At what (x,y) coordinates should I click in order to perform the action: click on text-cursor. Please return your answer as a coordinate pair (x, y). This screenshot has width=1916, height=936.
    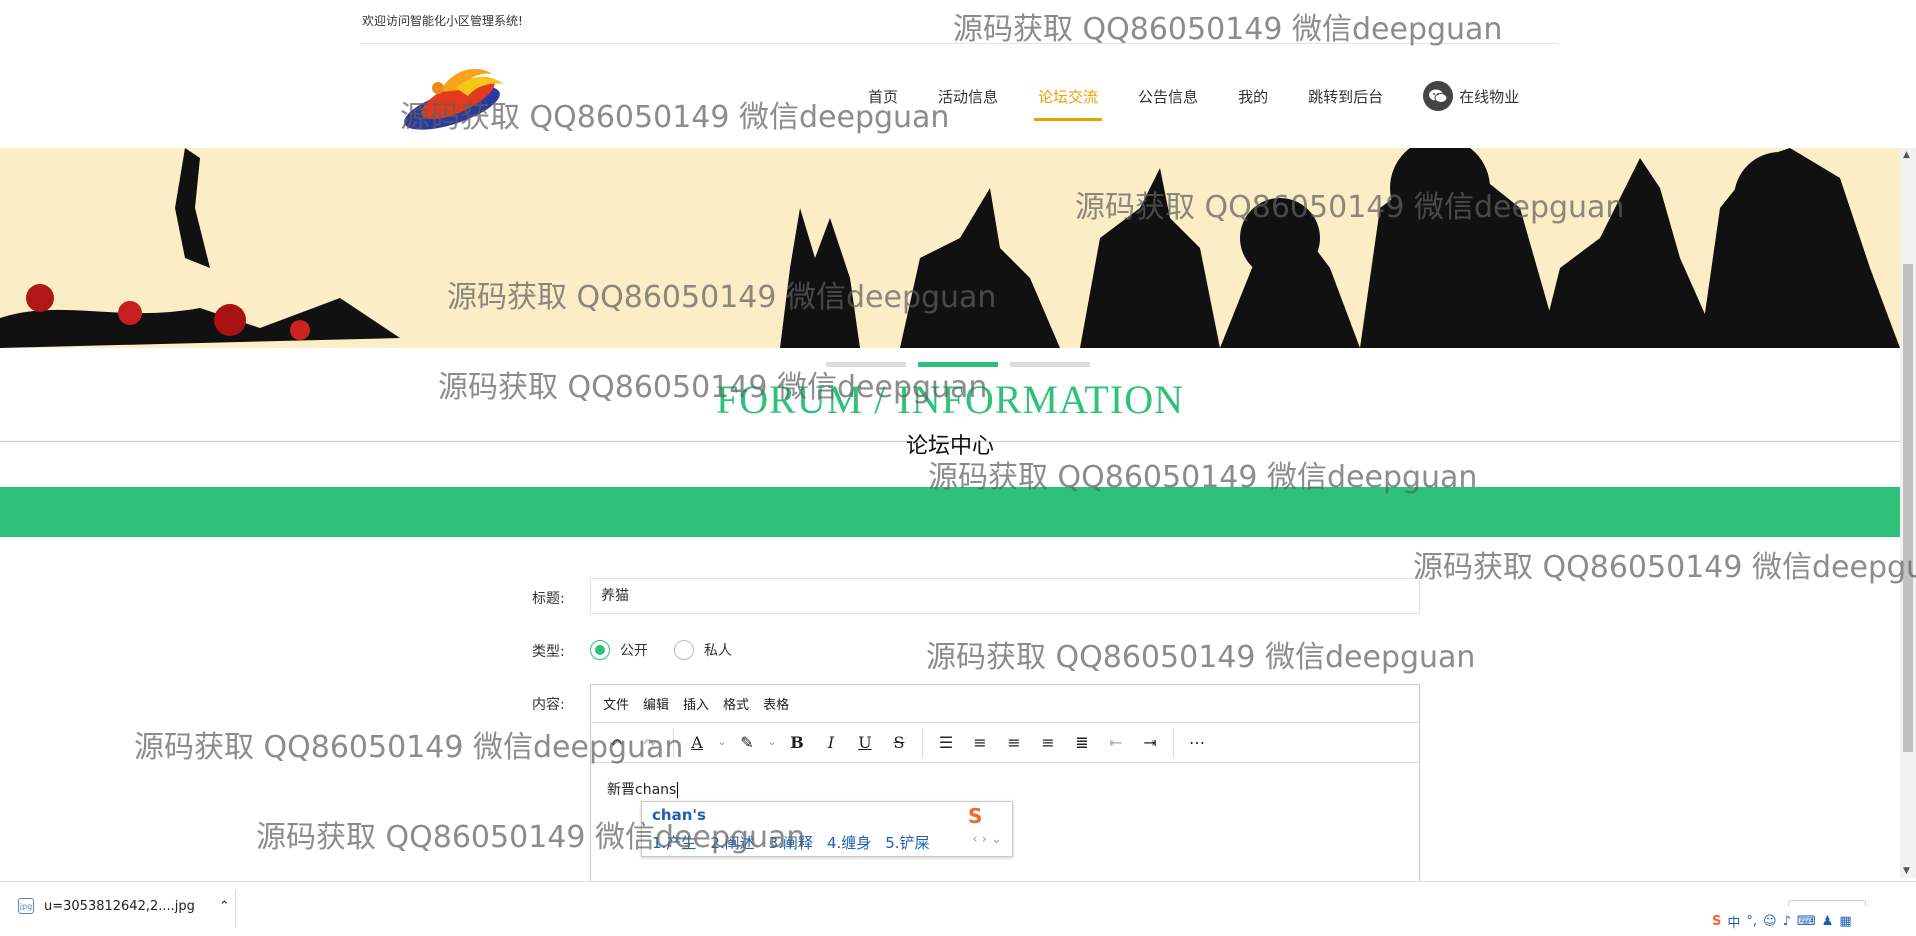
    Looking at the image, I should click on (678, 790).